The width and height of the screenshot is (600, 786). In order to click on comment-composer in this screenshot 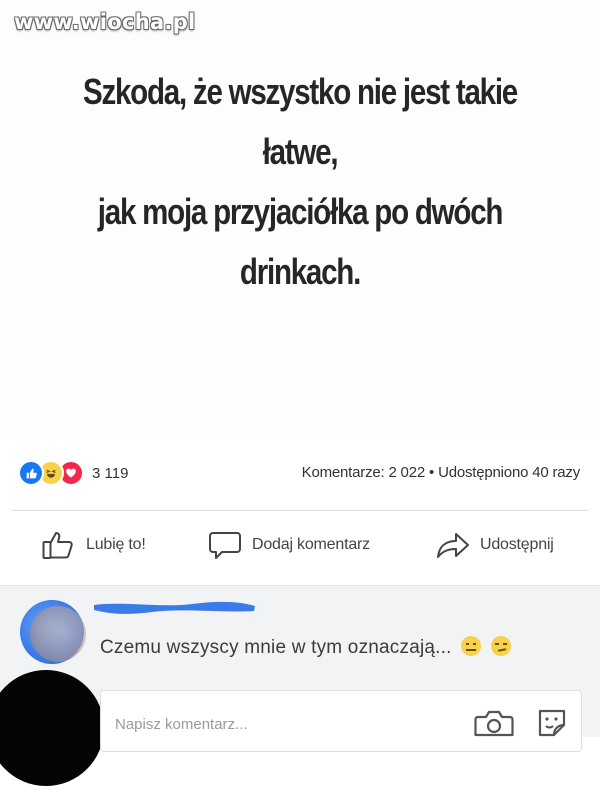, I will do `click(341, 721)`.